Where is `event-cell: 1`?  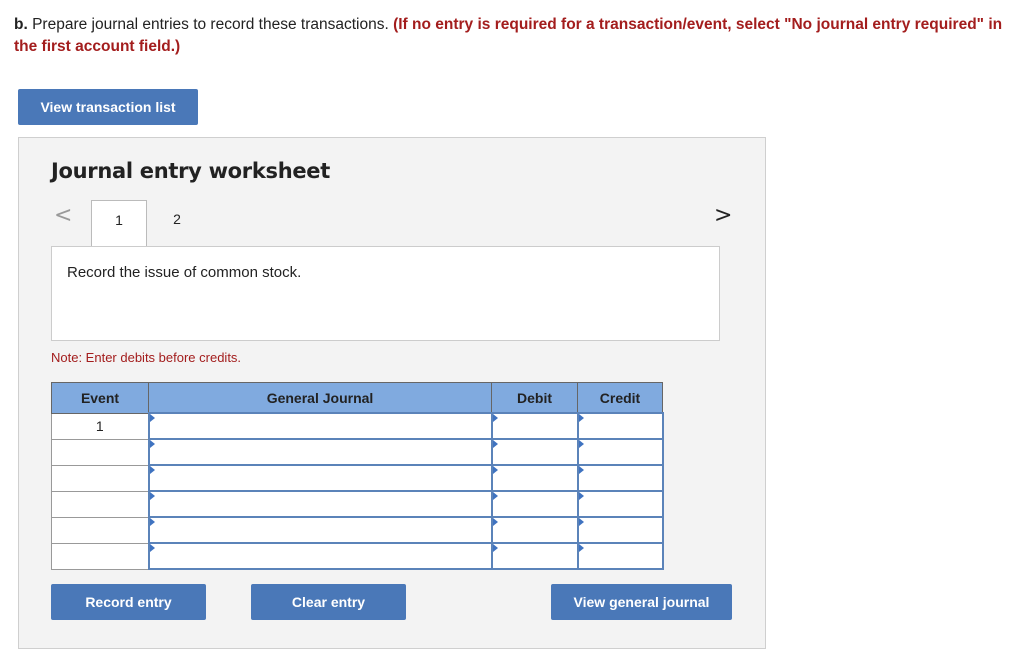
event-cell: 1 is located at coordinates (100, 426).